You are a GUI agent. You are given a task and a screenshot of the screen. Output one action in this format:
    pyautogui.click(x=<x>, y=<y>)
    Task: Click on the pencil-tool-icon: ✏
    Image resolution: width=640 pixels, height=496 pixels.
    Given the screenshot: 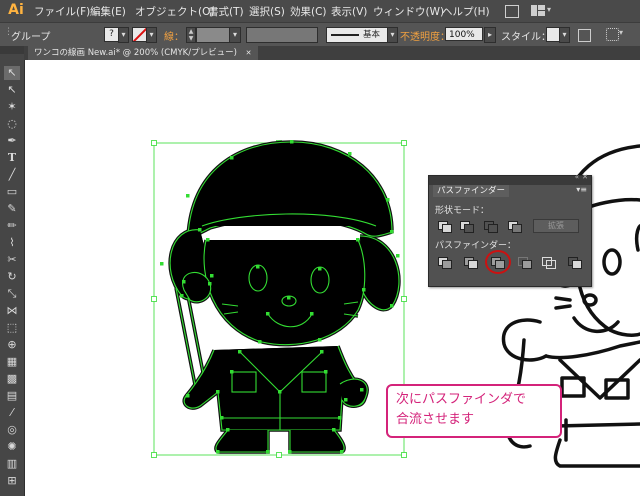 What is the action you would take?
    pyautogui.click(x=12, y=226)
    